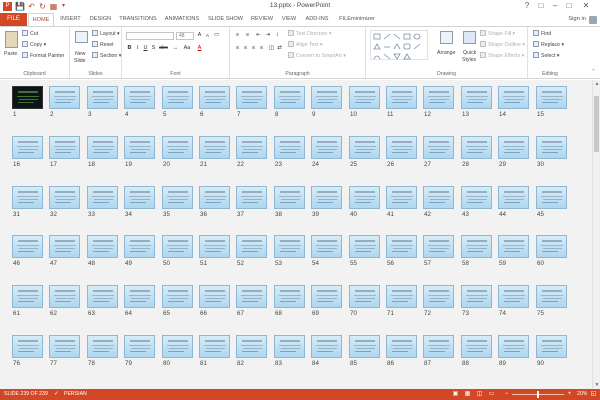  I want to click on find-button: Find, so click(542, 34).